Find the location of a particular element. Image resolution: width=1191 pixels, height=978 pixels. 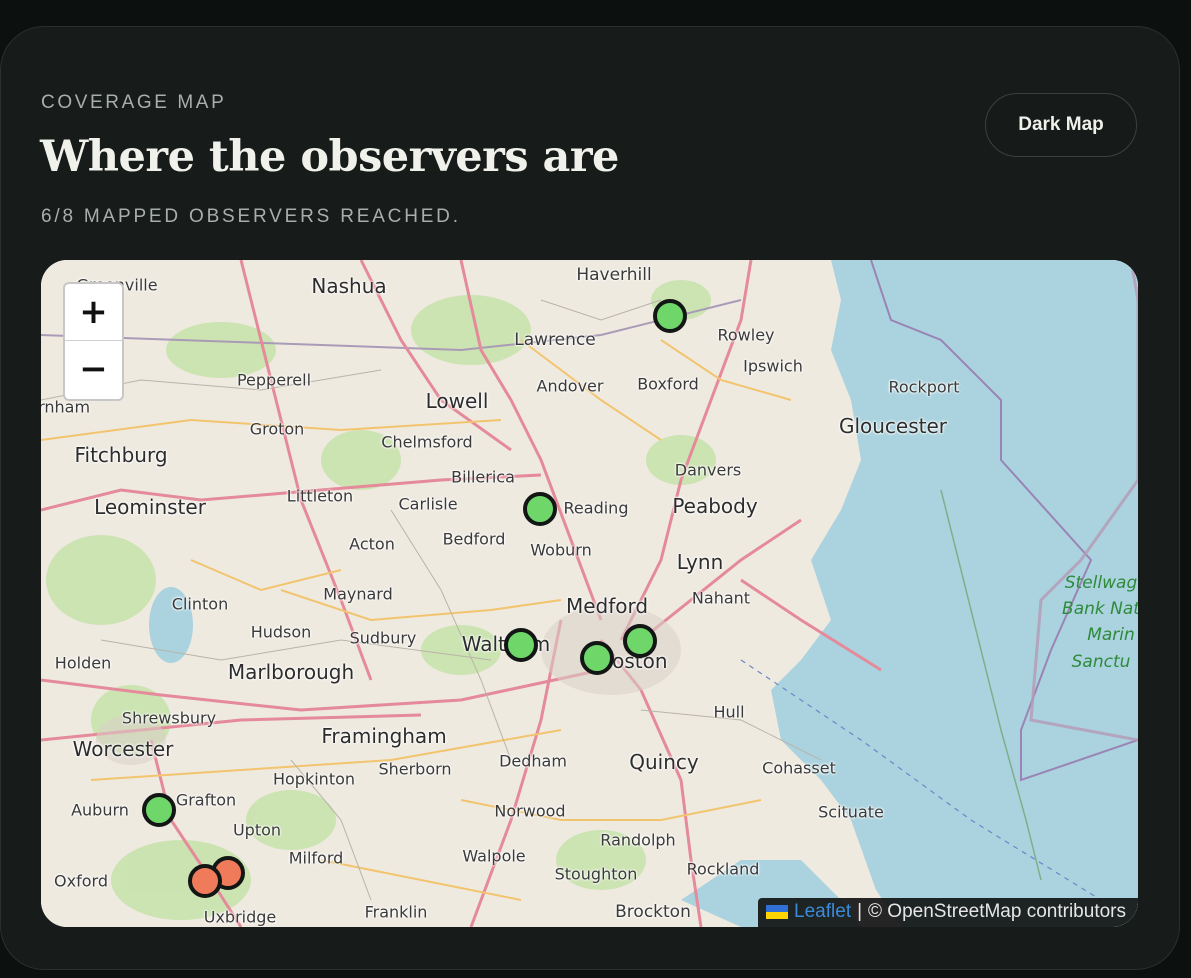

place-label: Randolph is located at coordinates (638, 840).